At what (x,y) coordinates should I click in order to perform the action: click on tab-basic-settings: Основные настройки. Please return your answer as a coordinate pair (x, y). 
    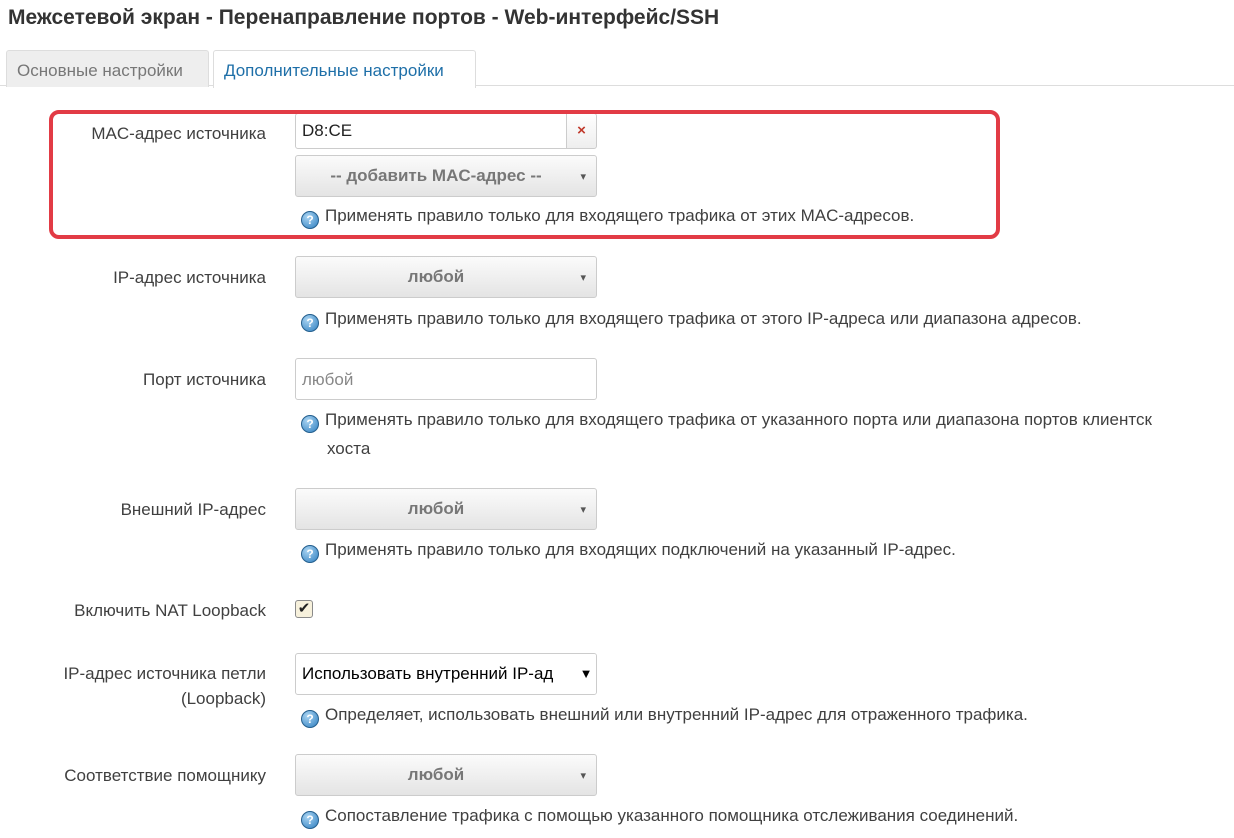
    Looking at the image, I should click on (107, 68).